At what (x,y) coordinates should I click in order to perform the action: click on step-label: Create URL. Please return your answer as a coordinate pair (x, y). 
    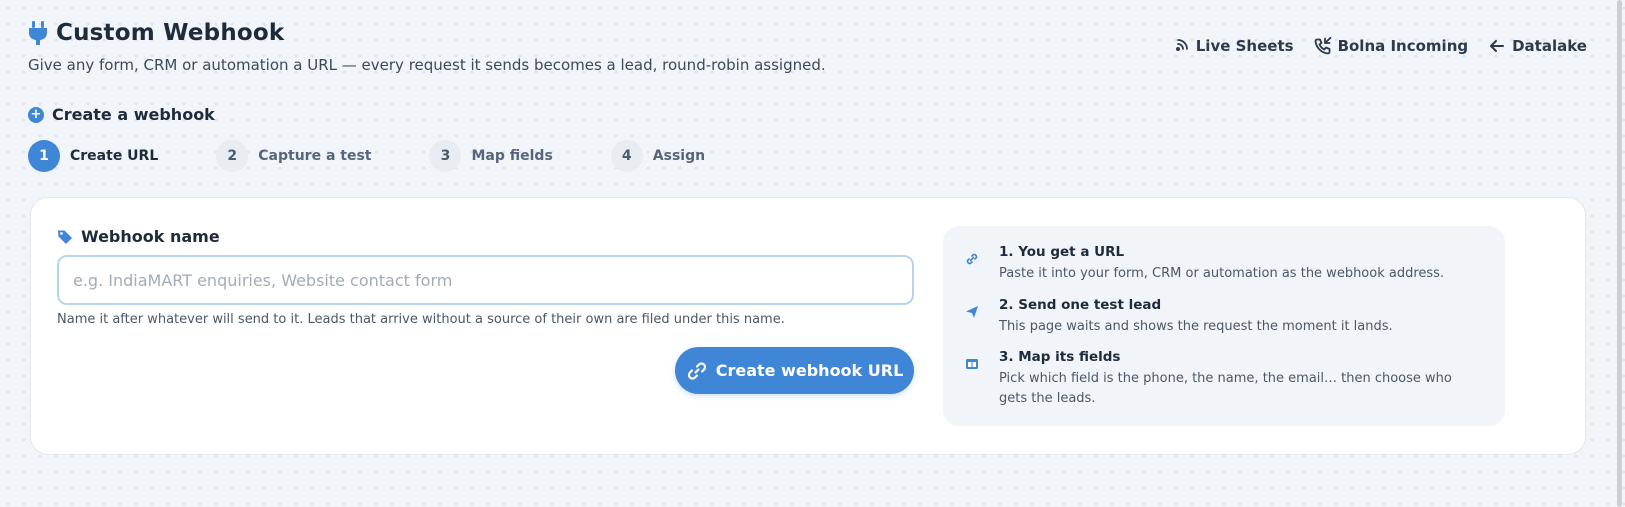
    Looking at the image, I should click on (114, 156).